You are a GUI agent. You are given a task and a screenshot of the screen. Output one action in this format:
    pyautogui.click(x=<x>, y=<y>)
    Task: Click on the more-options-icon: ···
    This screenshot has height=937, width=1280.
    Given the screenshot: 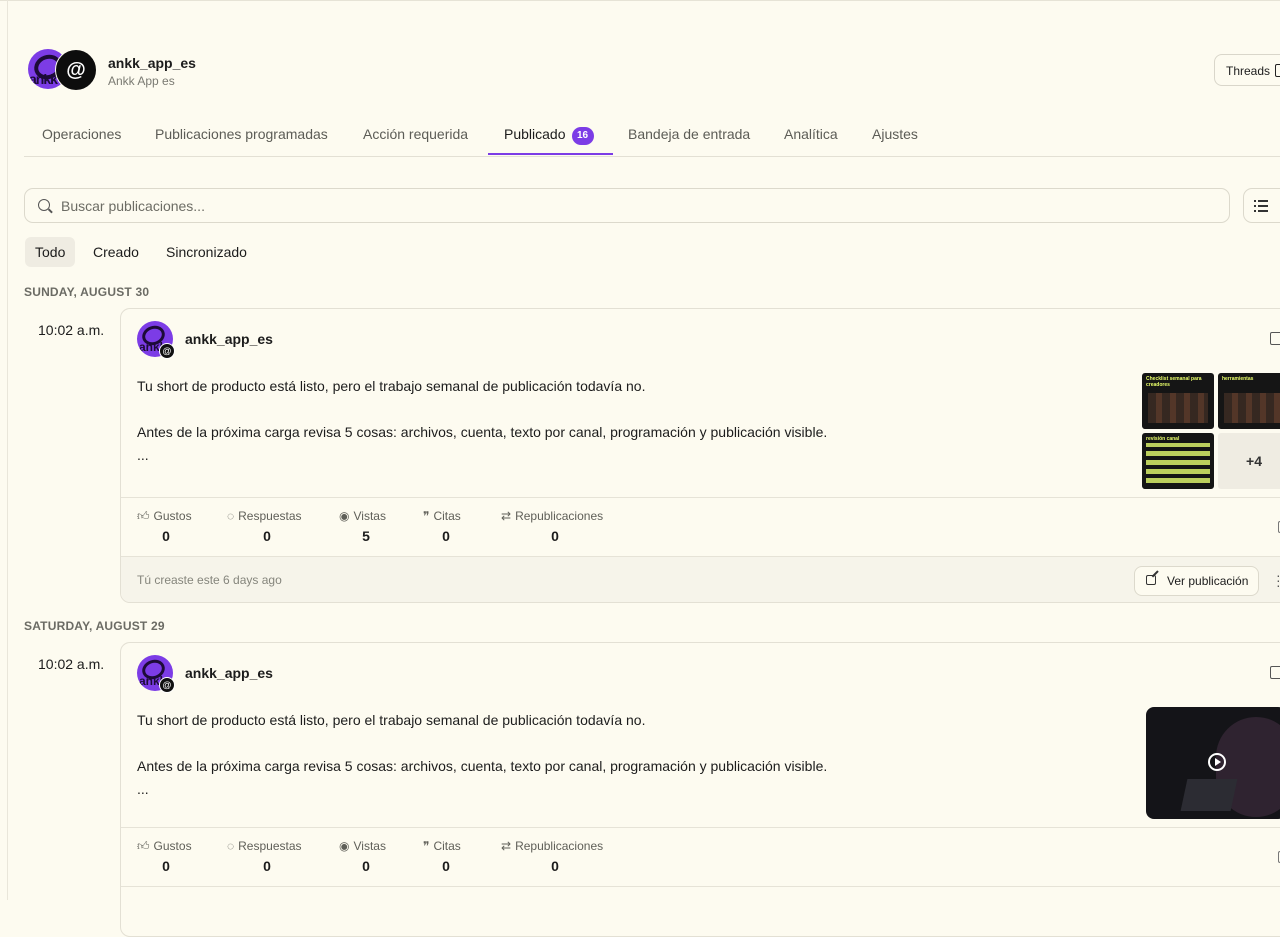 What is the action you would take?
    pyautogui.click(x=1278, y=580)
    